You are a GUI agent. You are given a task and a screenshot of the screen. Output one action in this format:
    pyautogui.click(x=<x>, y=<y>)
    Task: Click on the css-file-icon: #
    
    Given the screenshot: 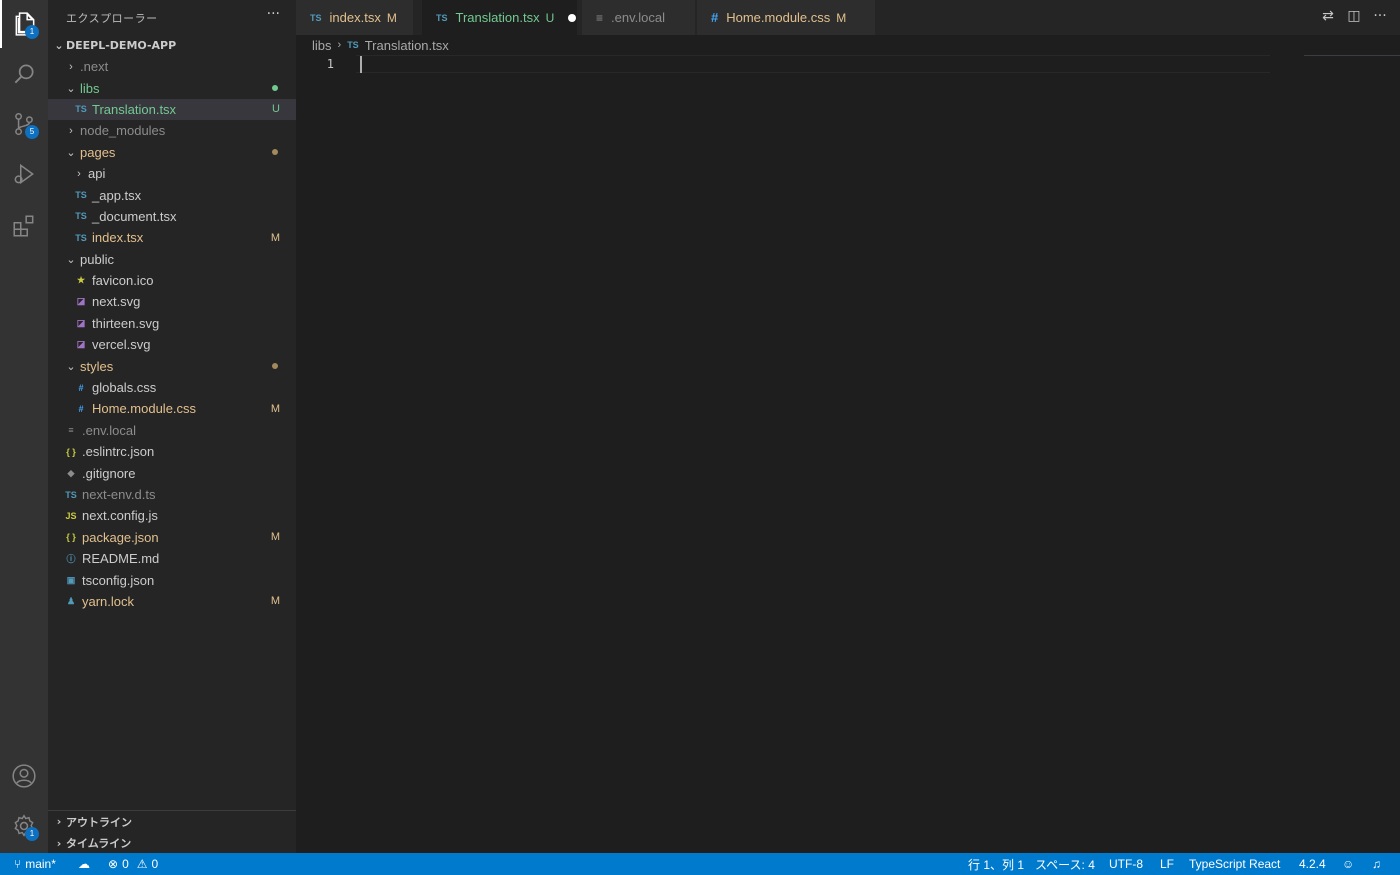 What is the action you would take?
    pyautogui.click(x=715, y=17)
    